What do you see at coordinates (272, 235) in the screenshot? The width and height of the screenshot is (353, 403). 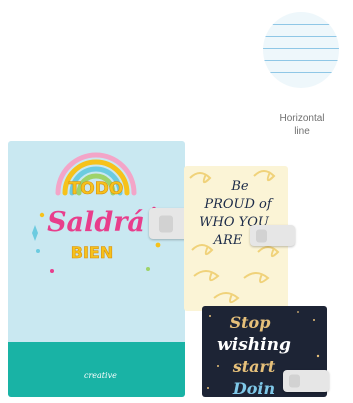 I see `notebook-be-proud-clasp` at bounding box center [272, 235].